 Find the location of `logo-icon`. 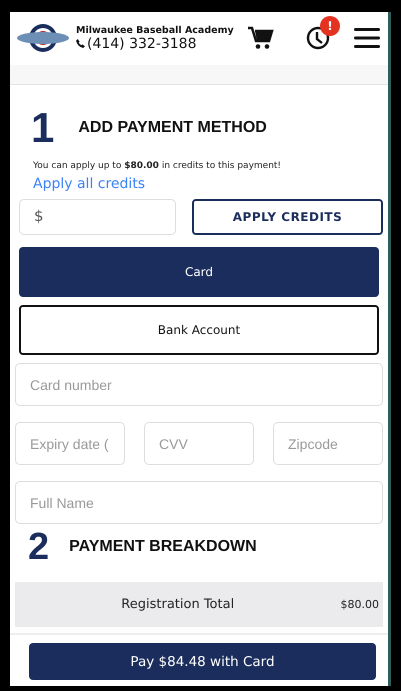

logo-icon is located at coordinates (43, 38).